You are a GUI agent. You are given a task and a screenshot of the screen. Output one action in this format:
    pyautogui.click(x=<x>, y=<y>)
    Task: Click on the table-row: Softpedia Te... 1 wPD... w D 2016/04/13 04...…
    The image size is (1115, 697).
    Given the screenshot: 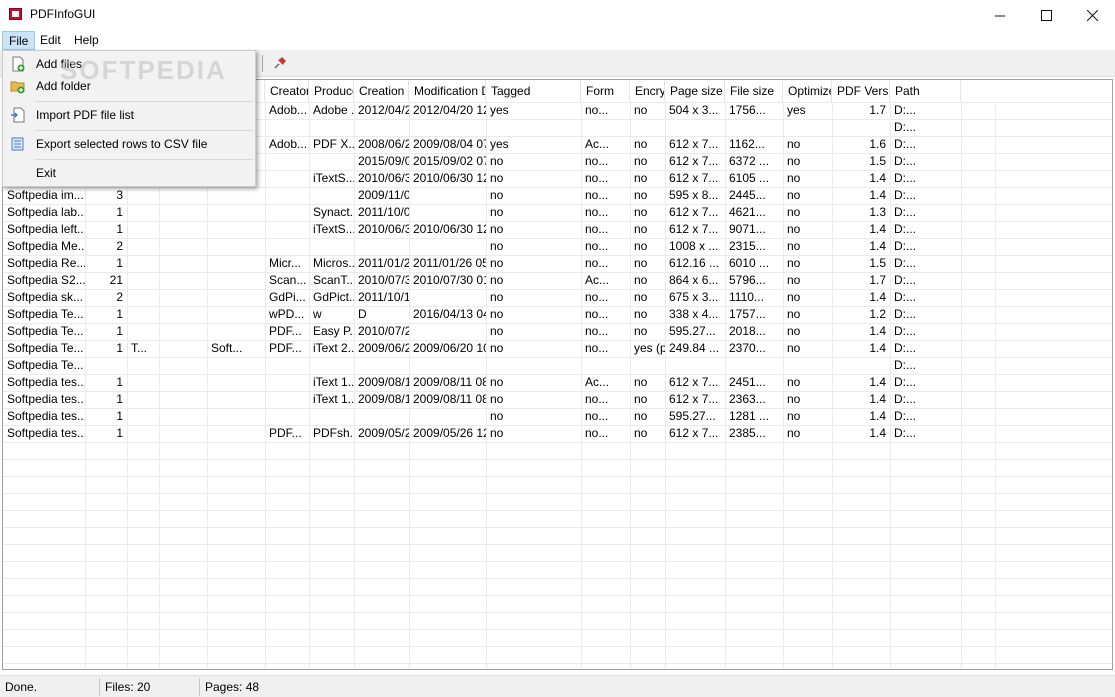 What is the action you would take?
    pyautogui.click(x=557, y=314)
    